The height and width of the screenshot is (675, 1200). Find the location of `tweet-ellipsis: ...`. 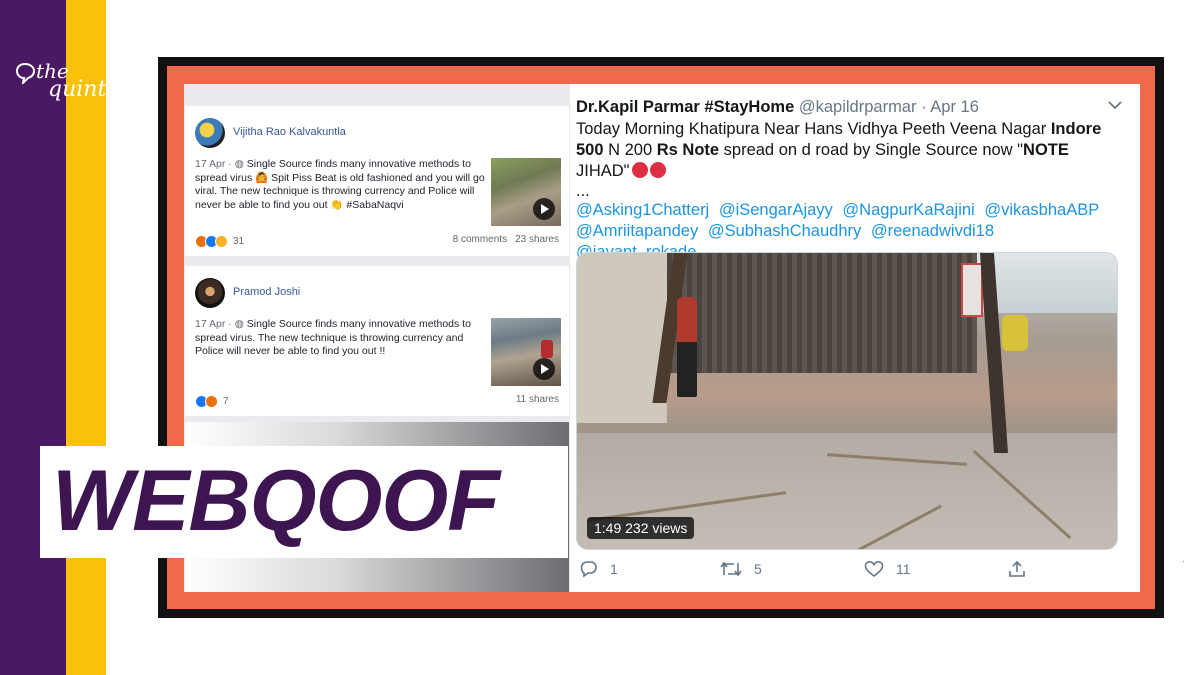

tweet-ellipsis: ... is located at coordinates (583, 191).